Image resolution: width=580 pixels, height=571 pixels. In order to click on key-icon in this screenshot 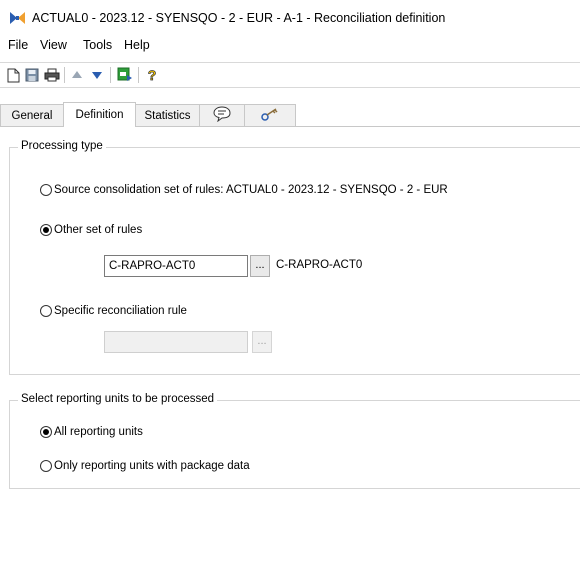, I will do `click(270, 115)`.